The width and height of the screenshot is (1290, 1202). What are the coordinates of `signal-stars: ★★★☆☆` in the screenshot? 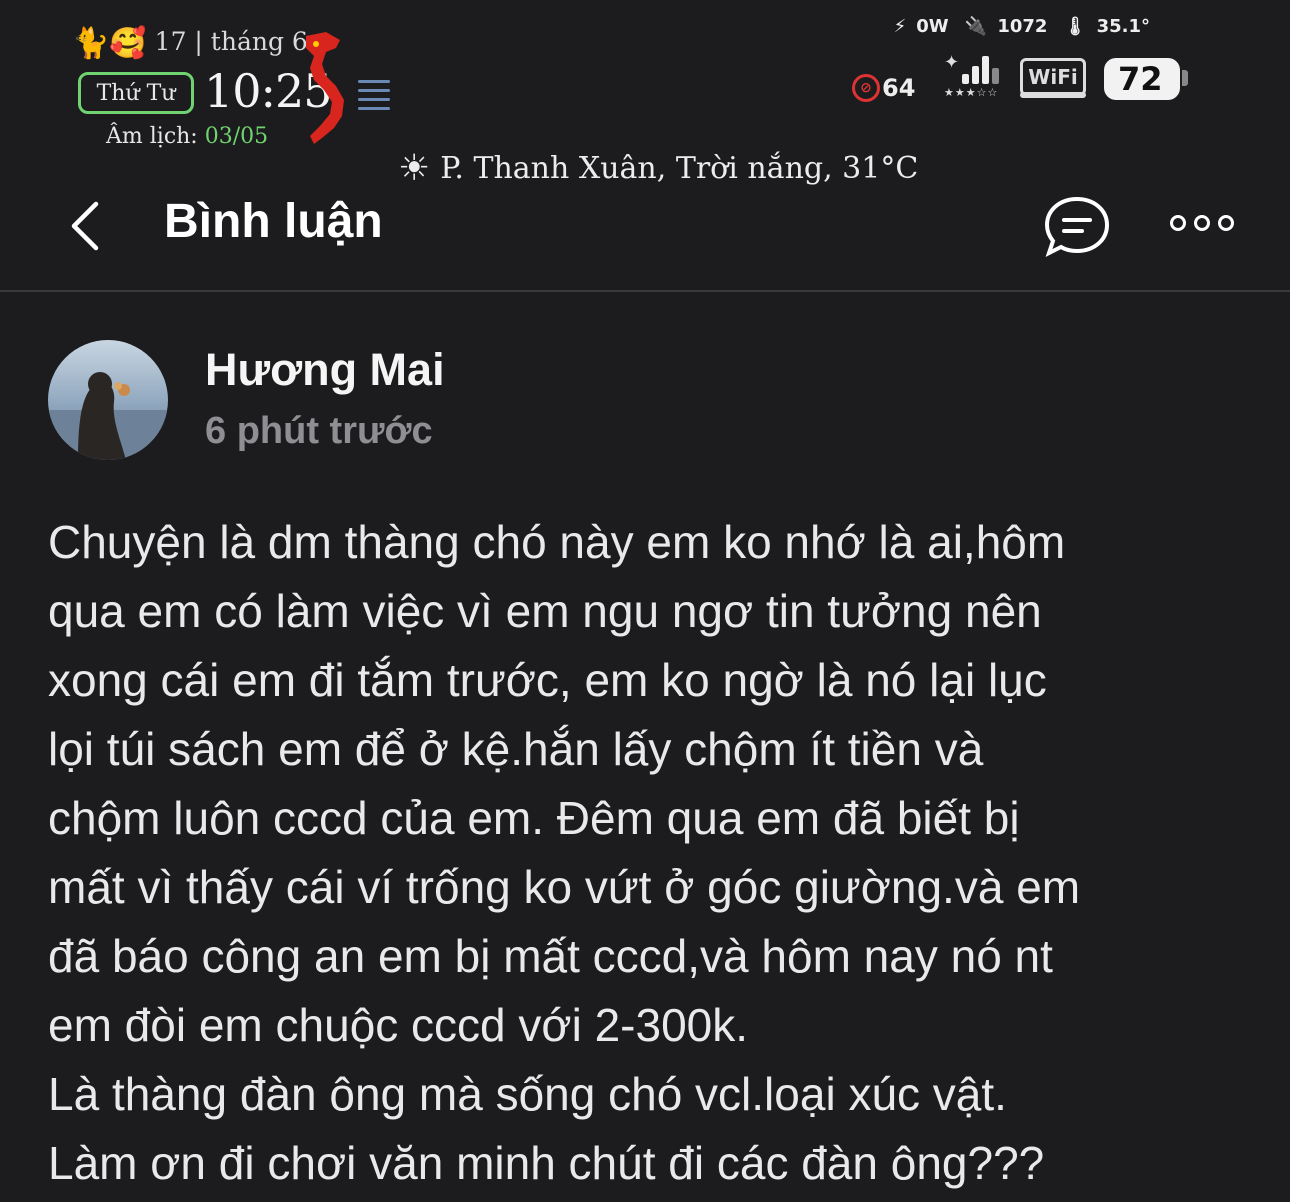 It's located at (971, 92).